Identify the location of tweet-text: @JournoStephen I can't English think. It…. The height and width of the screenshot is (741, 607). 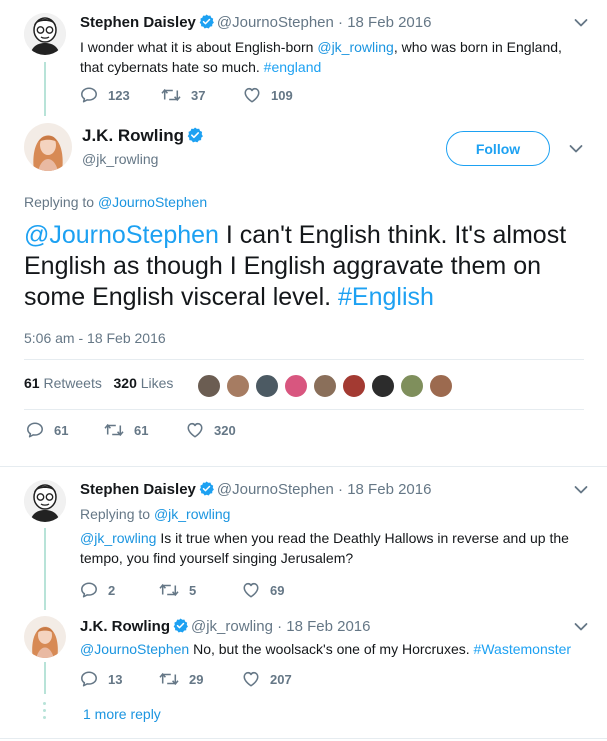
(295, 266).